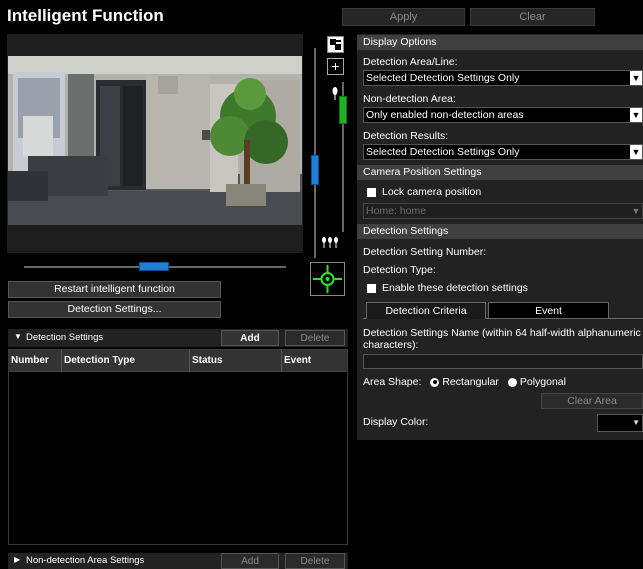 Image resolution: width=643 pixels, height=569 pixels. What do you see at coordinates (85, 560) in the screenshot?
I see `nondetection-section-title: Non-detection Area Settings` at bounding box center [85, 560].